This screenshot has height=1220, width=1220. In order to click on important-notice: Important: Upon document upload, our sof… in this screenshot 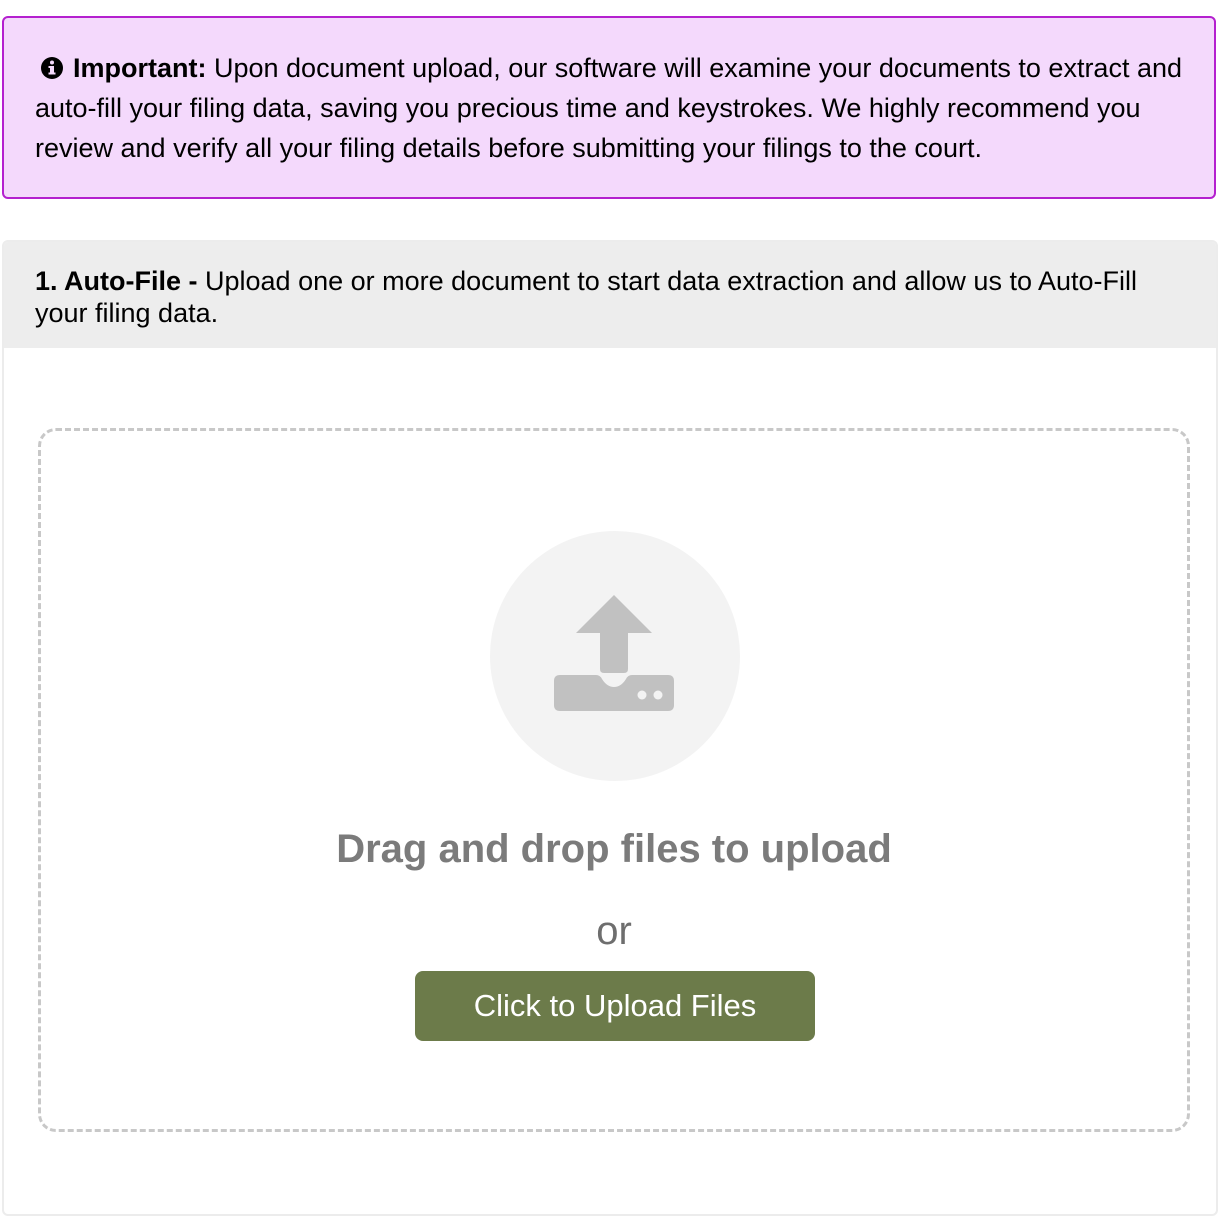, I will do `click(609, 107)`.